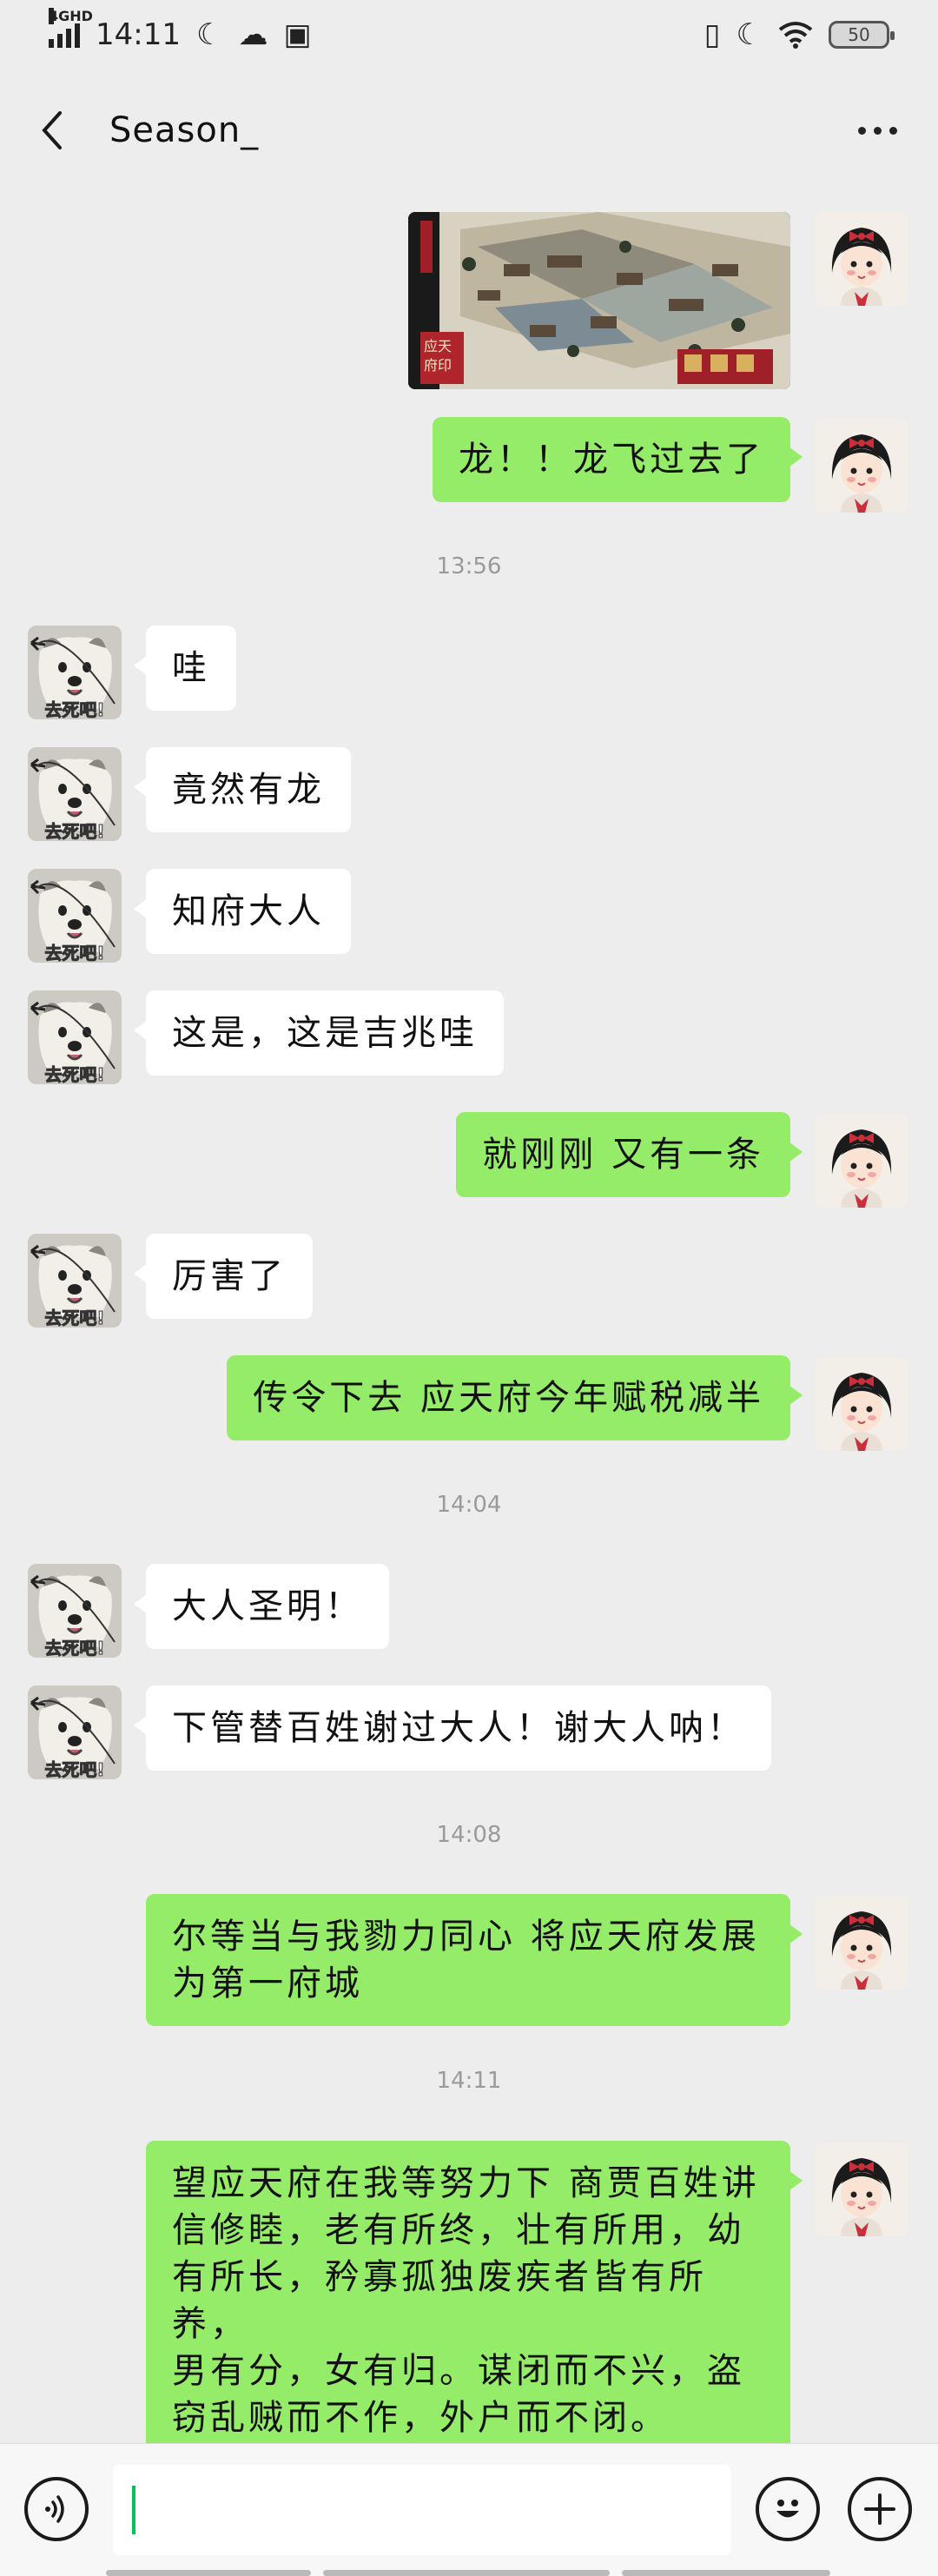  Describe the element at coordinates (185, 668) in the screenshot. I see `message-bubble-theirs: 哇` at that location.